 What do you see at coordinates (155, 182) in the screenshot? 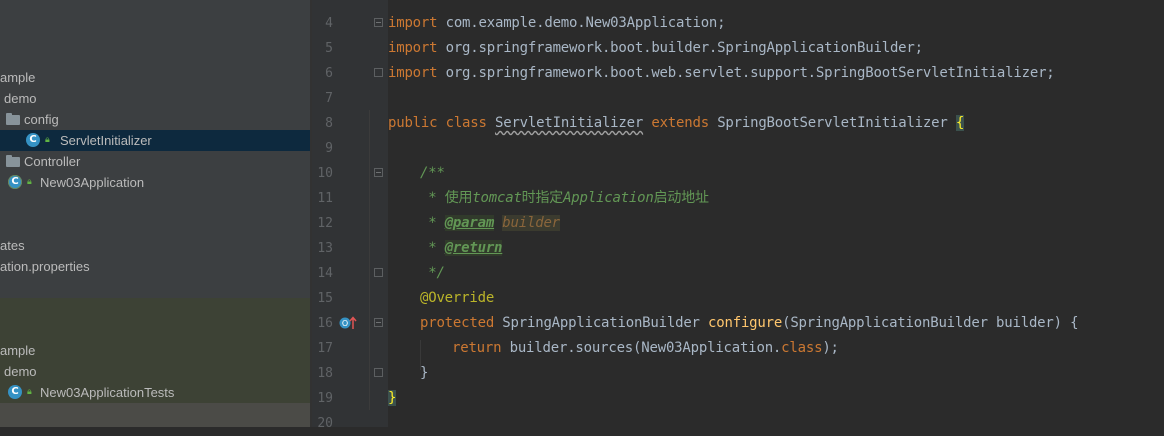
I see `tree-item-new03application: C 🔒︎ New03Application` at bounding box center [155, 182].